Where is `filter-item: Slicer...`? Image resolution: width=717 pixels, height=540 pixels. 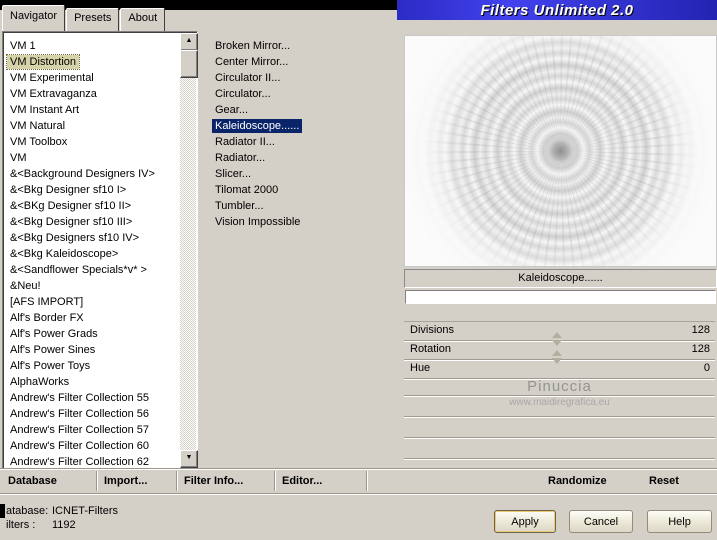 filter-item: Slicer... is located at coordinates (300, 174).